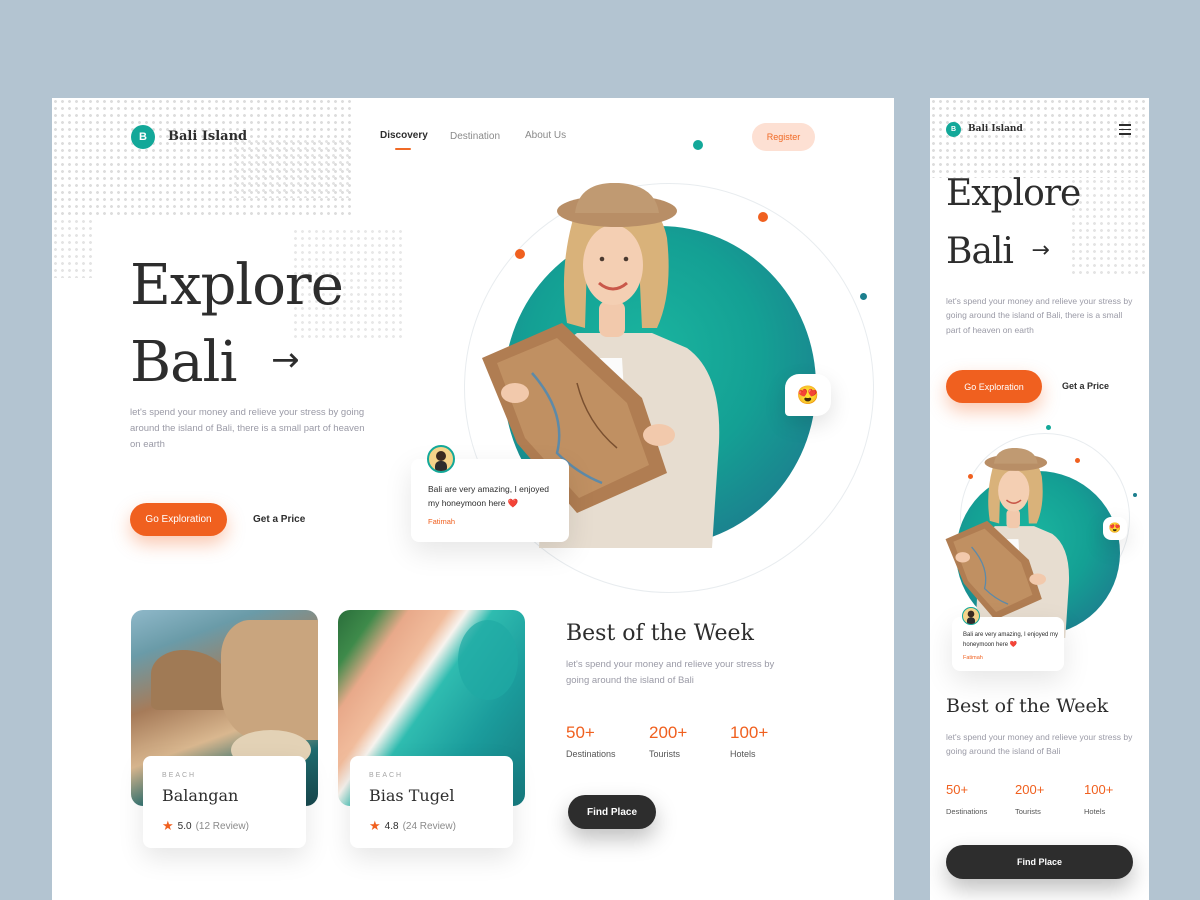 Image resolution: width=1200 pixels, height=900 pixels. I want to click on nav-about-us: About Us, so click(545, 135).